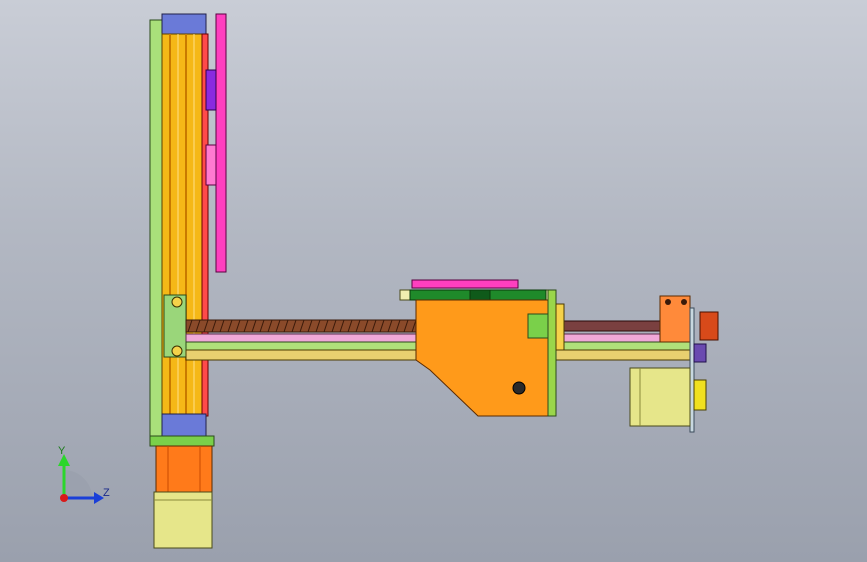  I want to click on z-axis-label: Z, so click(106, 493).